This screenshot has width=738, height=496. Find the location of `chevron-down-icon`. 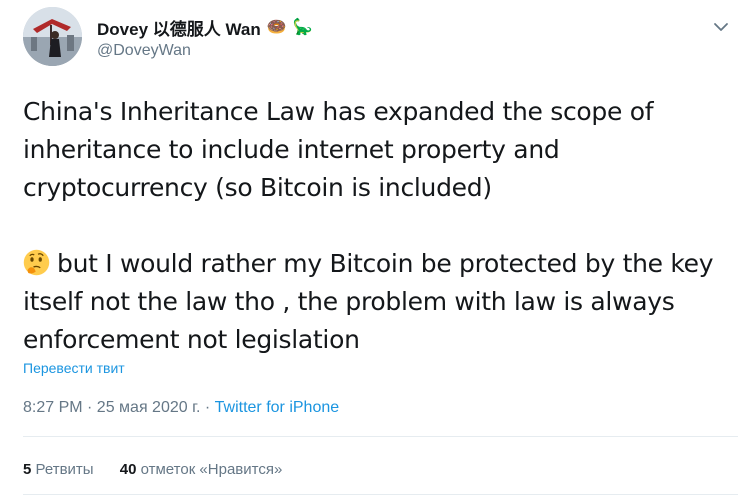

chevron-down-icon is located at coordinates (721, 27).